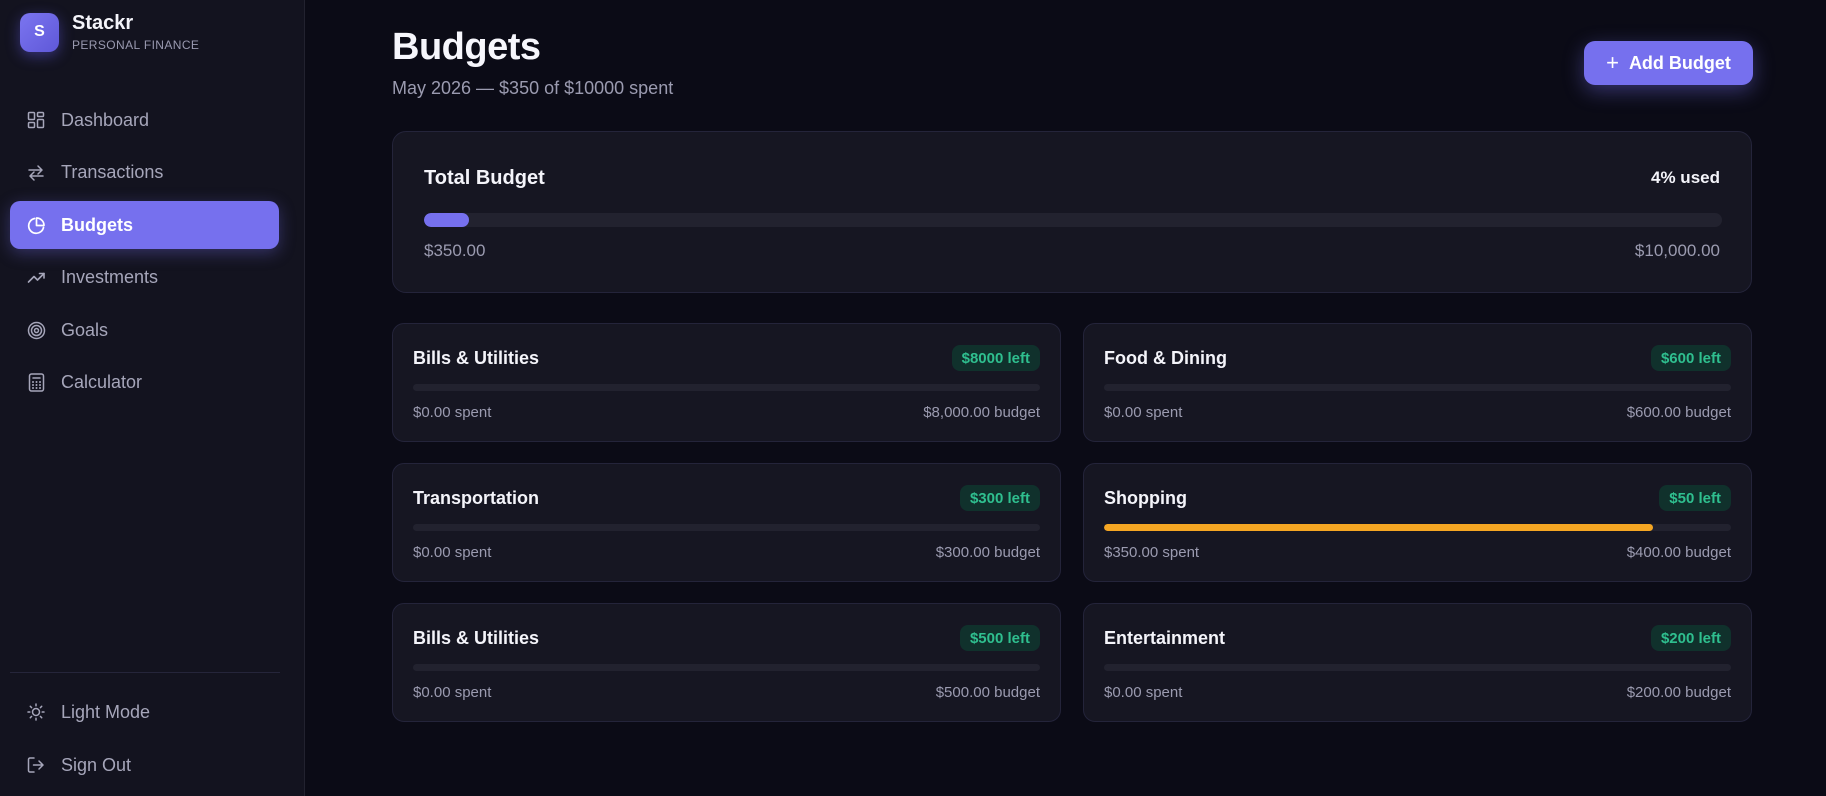 Image resolution: width=1826 pixels, height=796 pixels. What do you see at coordinates (145, 672) in the screenshot?
I see `sidebar-divider` at bounding box center [145, 672].